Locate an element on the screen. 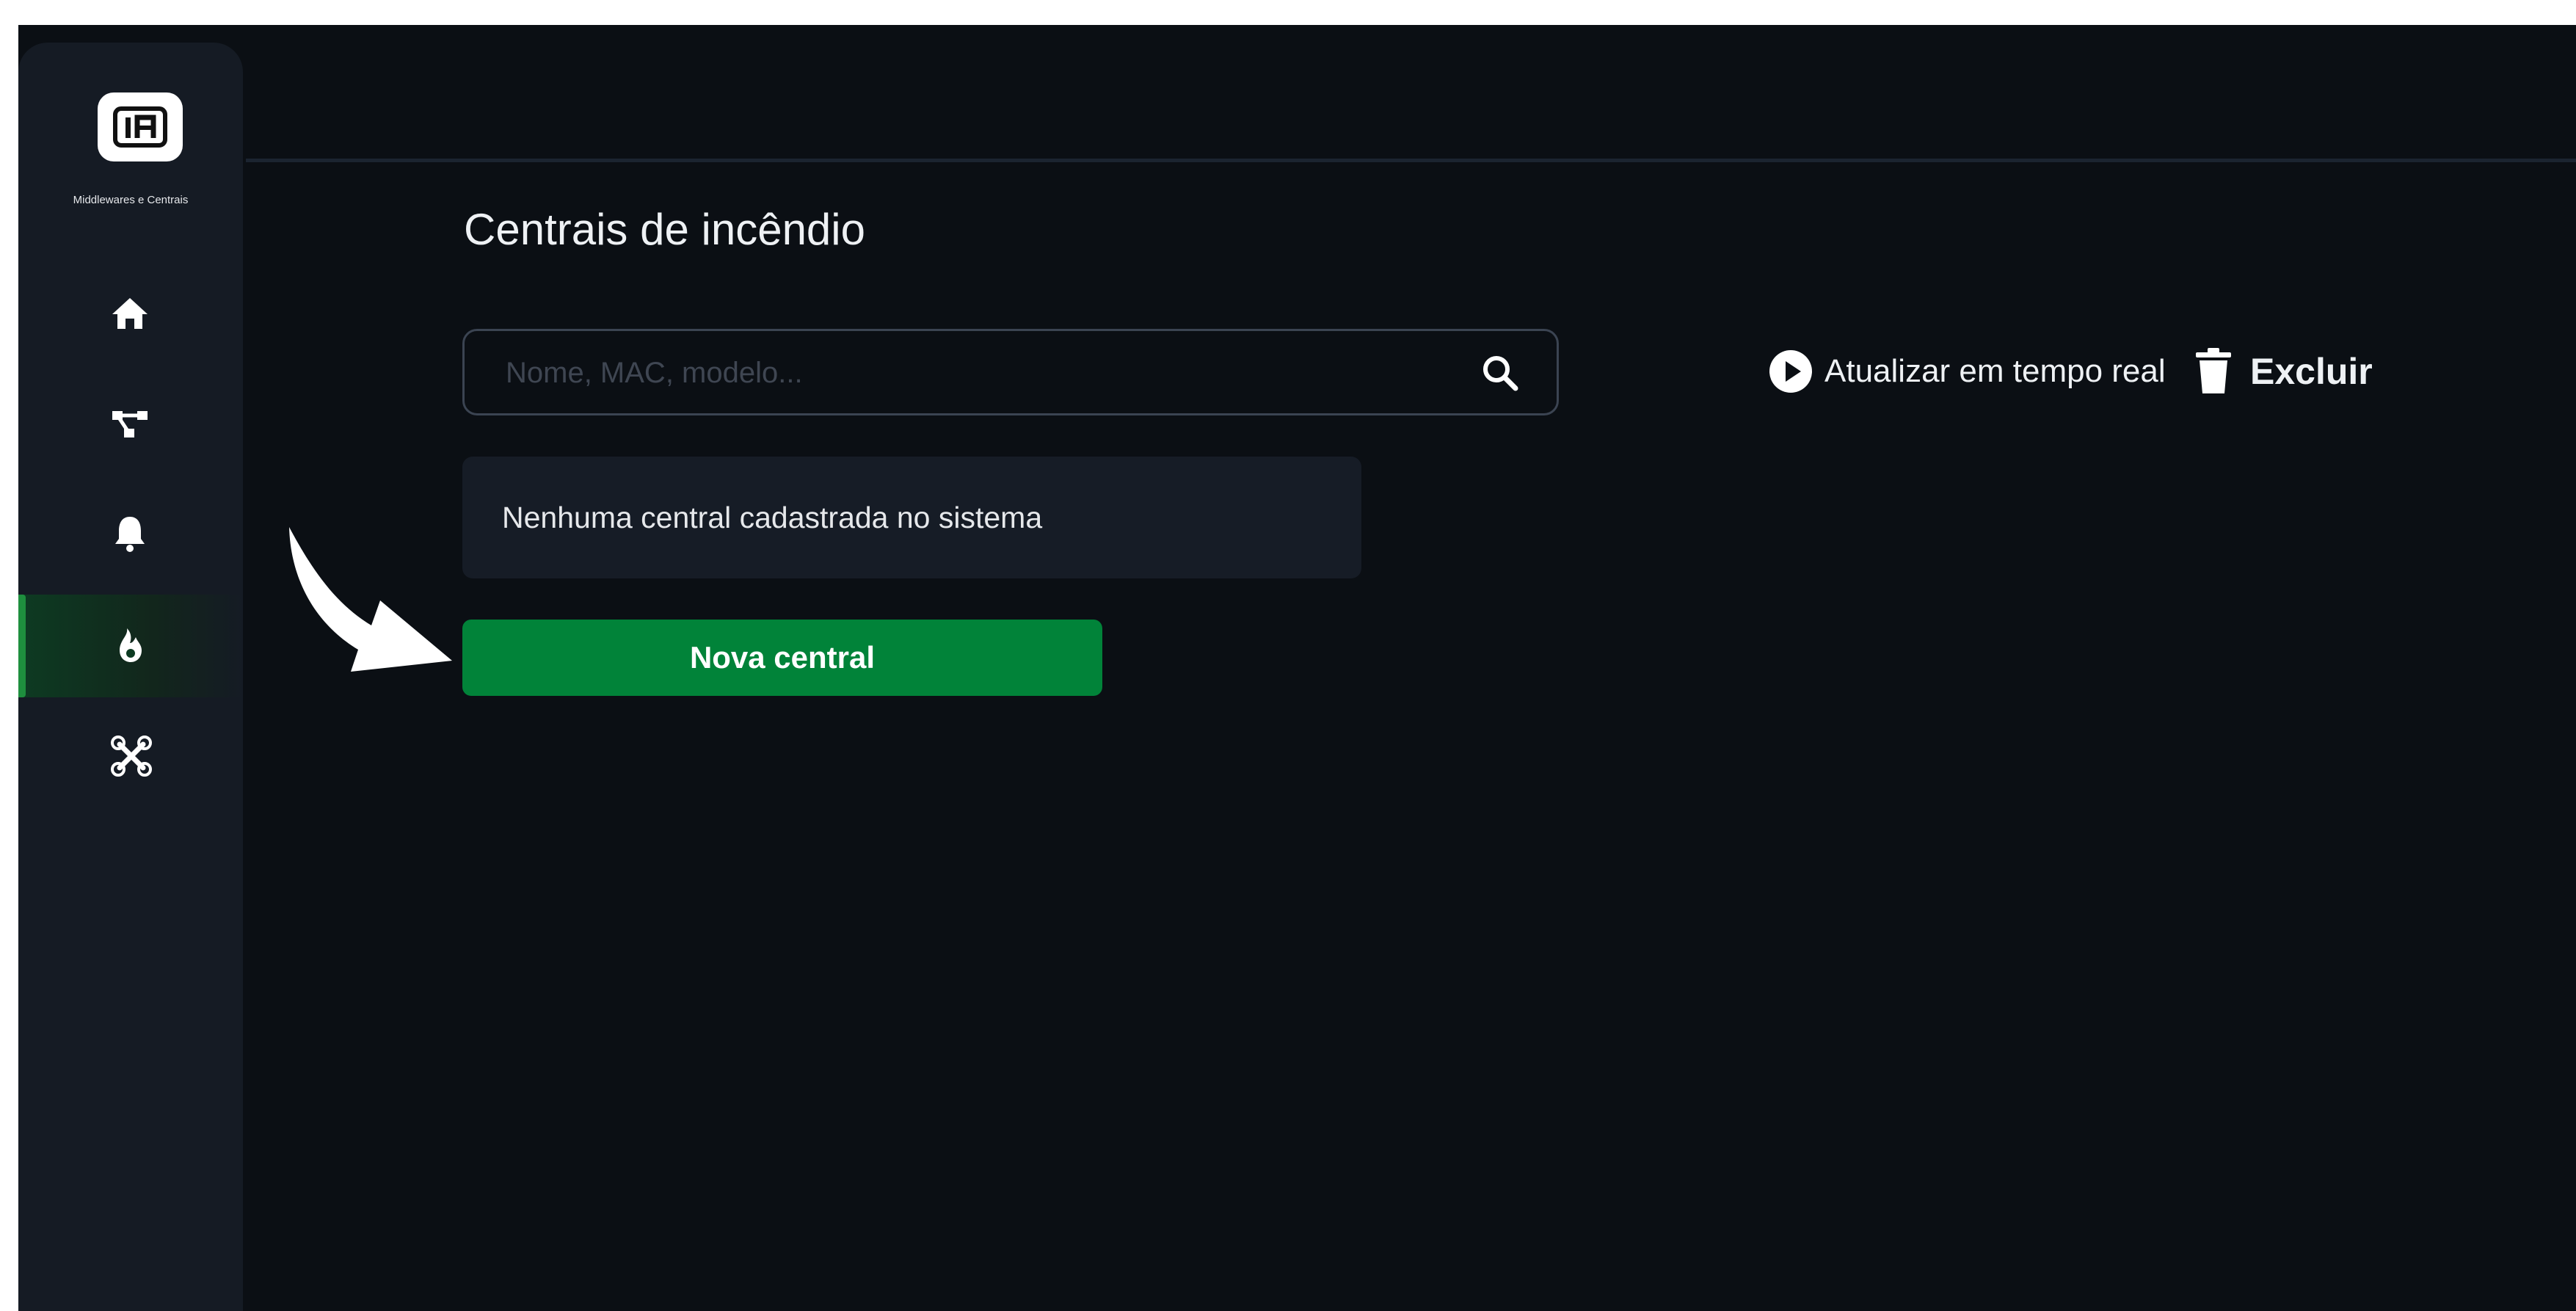  sidebar-item-network is located at coordinates (130, 425).